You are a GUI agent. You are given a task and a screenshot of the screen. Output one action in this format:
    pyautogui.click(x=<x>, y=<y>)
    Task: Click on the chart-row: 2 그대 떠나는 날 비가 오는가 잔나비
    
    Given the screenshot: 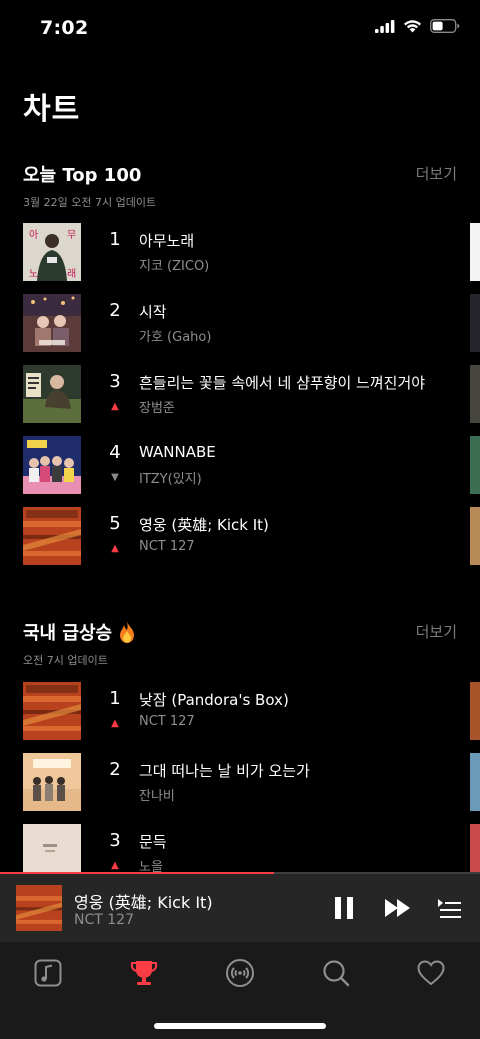 What is the action you would take?
    pyautogui.click(x=243, y=783)
    